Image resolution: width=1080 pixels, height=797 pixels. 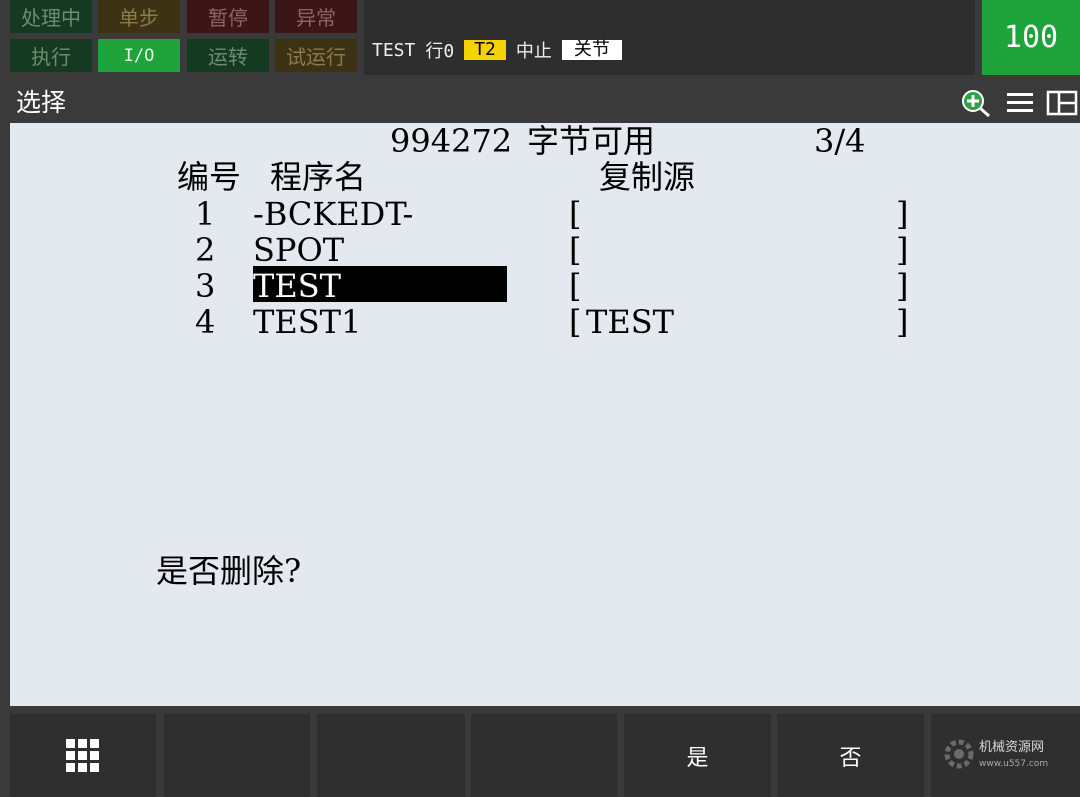 What do you see at coordinates (307, 322) in the screenshot?
I see `program-name-cell: TEST1` at bounding box center [307, 322].